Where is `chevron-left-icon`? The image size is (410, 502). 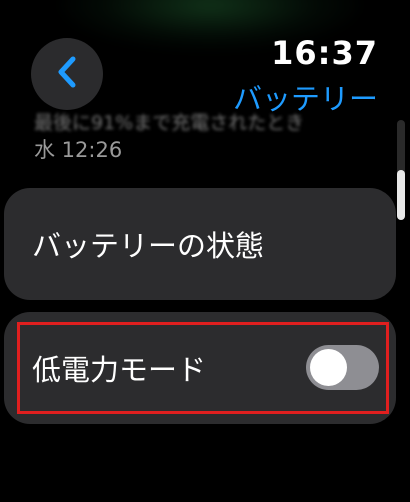
chevron-left-icon is located at coordinates (67, 74).